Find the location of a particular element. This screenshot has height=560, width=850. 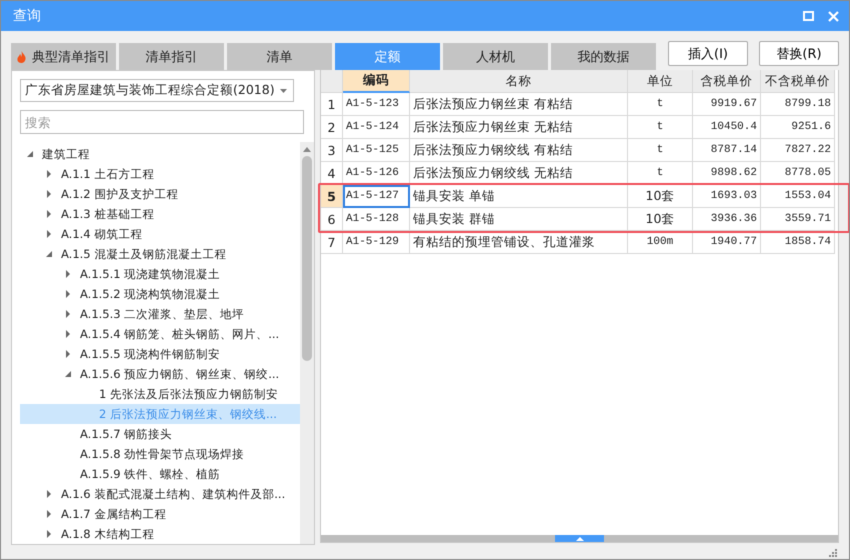

table-cell: A1-5-128 is located at coordinates (376, 219).